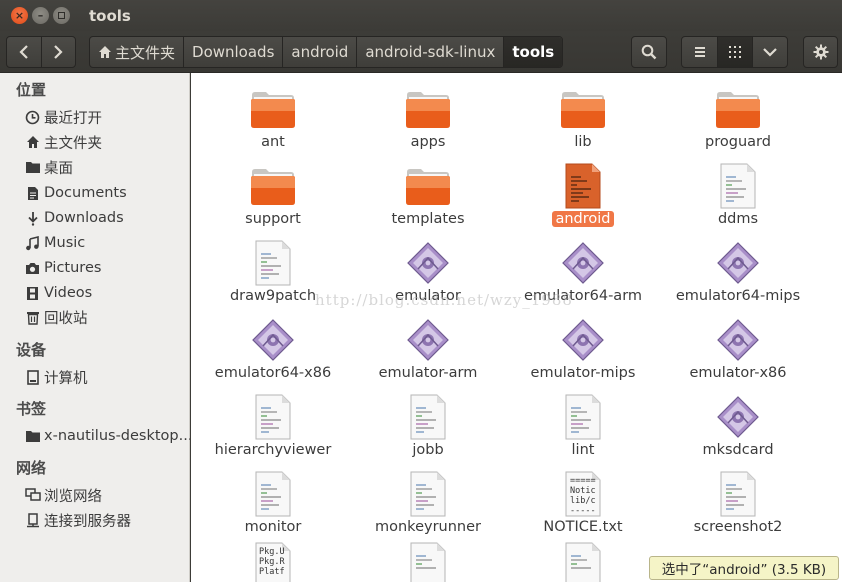 The height and width of the screenshot is (582, 842). I want to click on file-item-label: emulator-mips, so click(583, 373).